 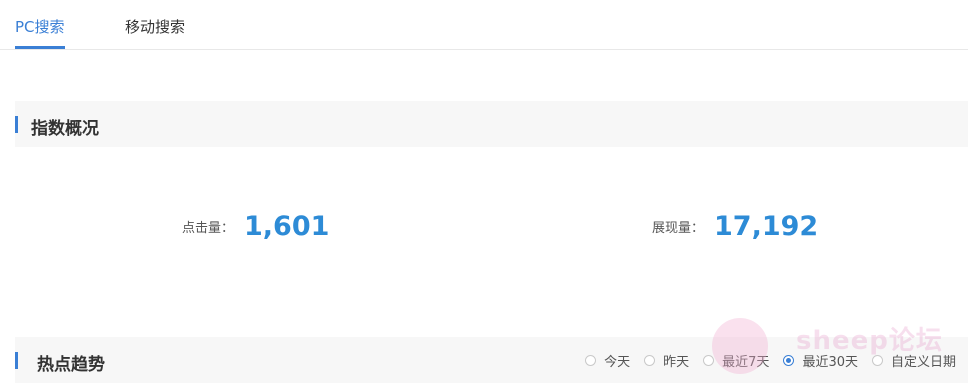 I want to click on tab-mobile-search: 移动搜索, so click(x=155, y=26).